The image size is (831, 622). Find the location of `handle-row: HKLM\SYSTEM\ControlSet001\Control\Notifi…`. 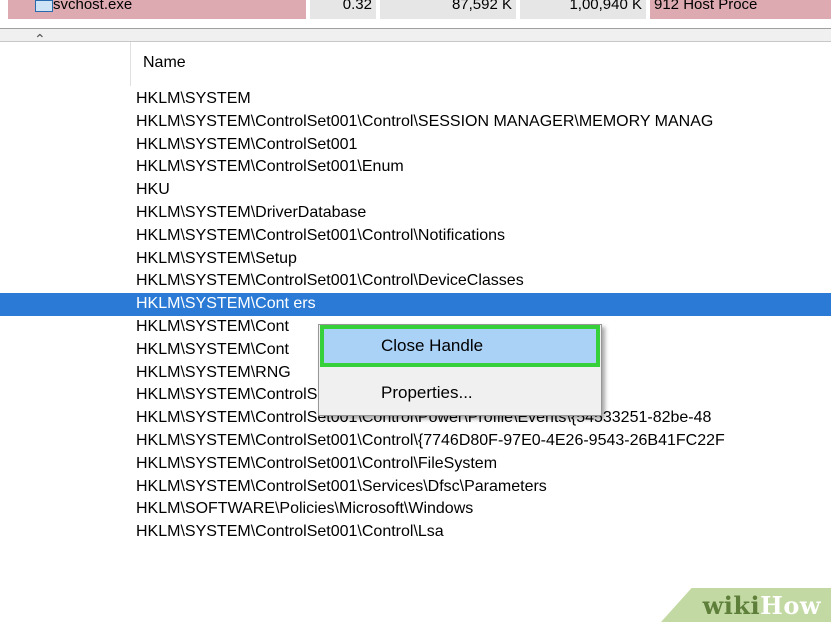

handle-row: HKLM\SYSTEM\ControlSet001\Control\Notifi… is located at coordinates (415, 236).